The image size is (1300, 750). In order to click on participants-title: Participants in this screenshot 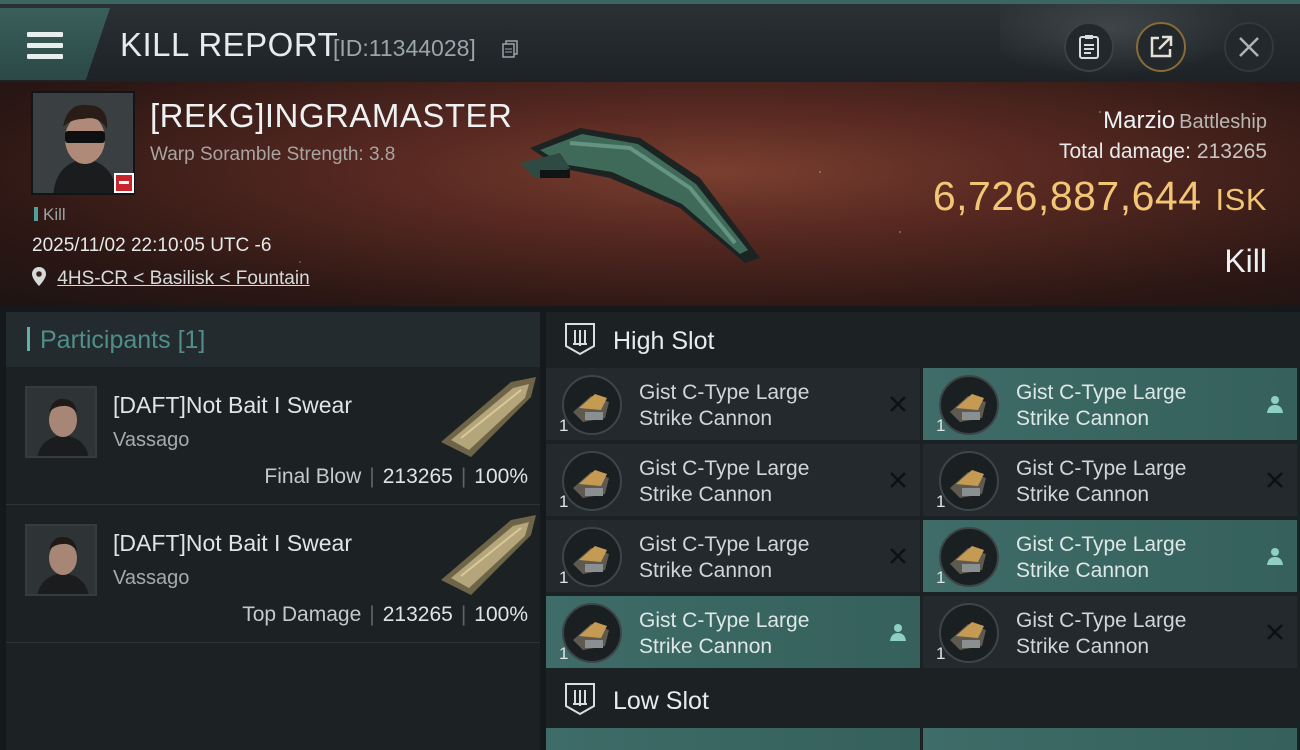, I will do `click(105, 340)`.